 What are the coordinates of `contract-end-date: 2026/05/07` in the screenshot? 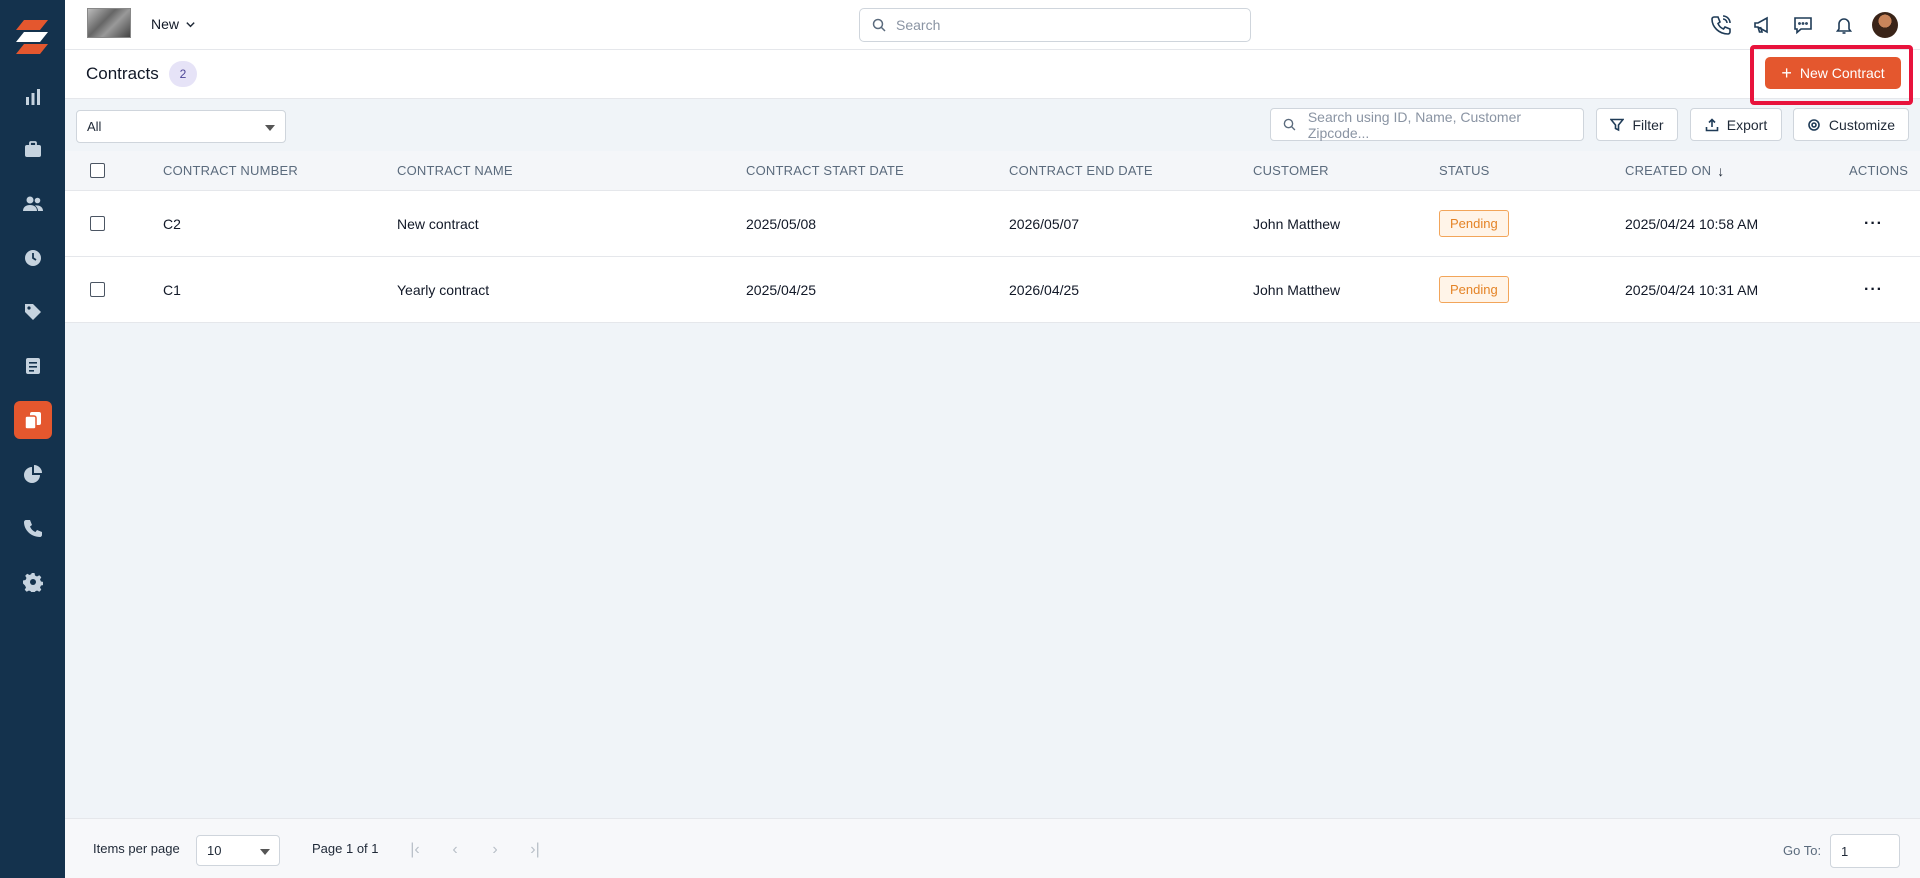 It's located at (1044, 223).